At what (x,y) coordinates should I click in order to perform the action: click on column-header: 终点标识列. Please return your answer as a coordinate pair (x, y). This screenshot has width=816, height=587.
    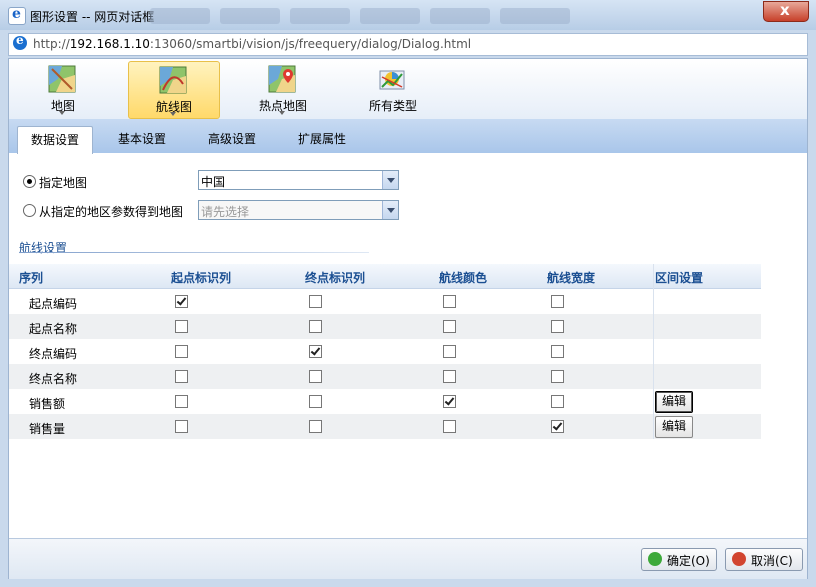
    Looking at the image, I should click on (335, 278).